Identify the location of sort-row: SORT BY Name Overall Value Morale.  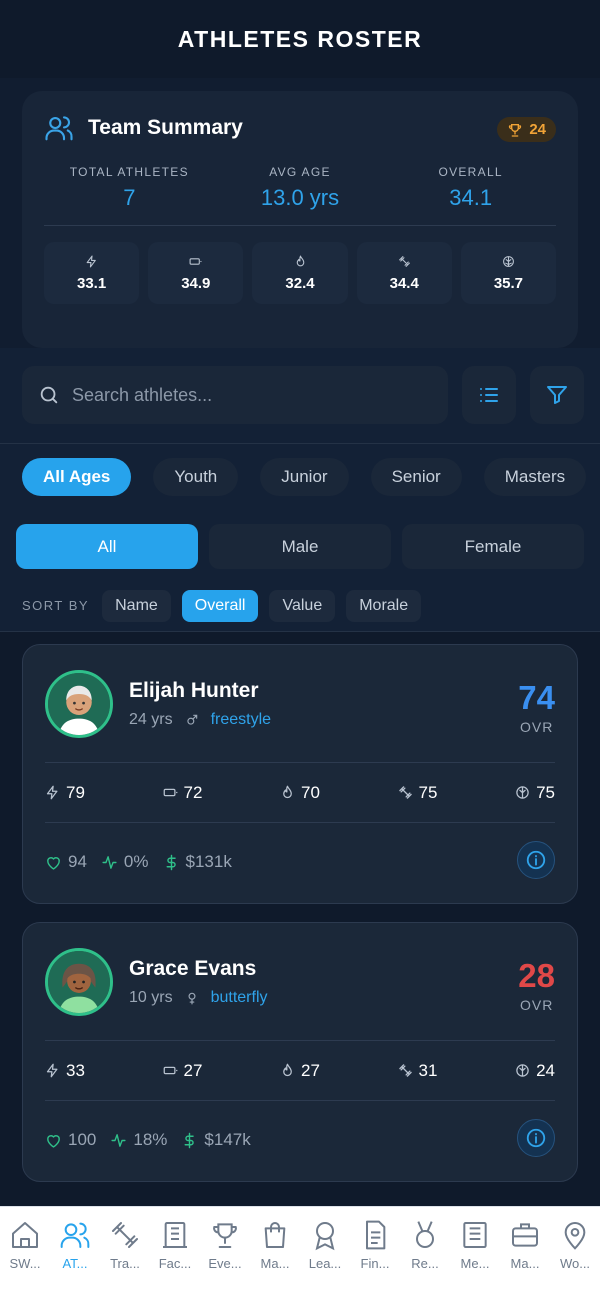
(300, 606).